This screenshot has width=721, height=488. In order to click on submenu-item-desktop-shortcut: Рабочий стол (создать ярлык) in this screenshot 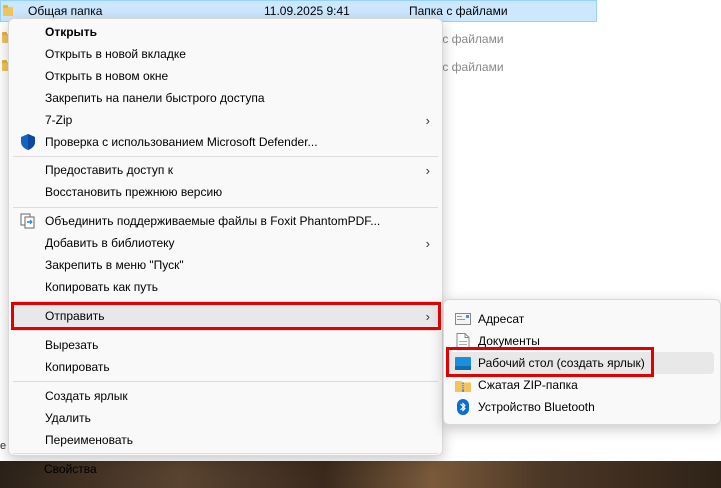, I will do `click(581, 363)`.